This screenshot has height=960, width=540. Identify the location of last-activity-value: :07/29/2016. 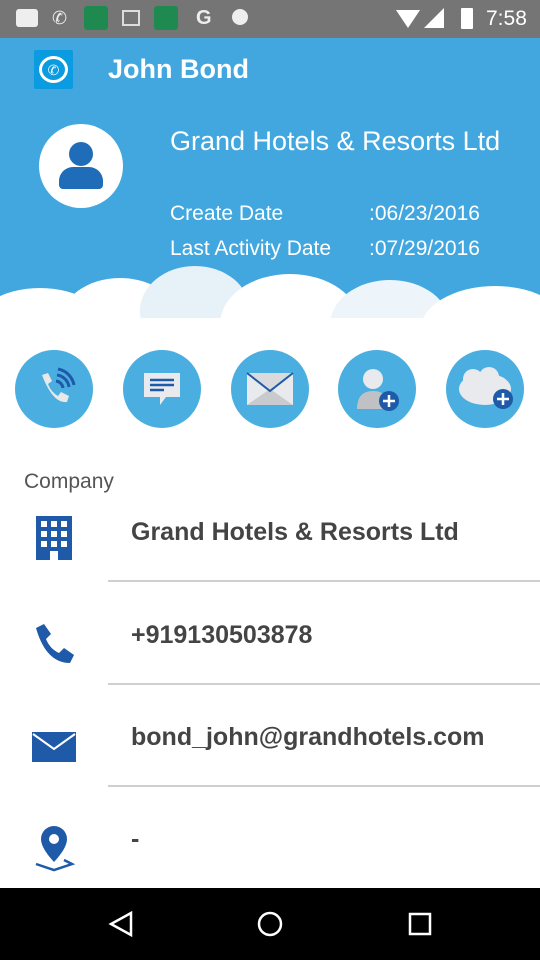
(424, 248).